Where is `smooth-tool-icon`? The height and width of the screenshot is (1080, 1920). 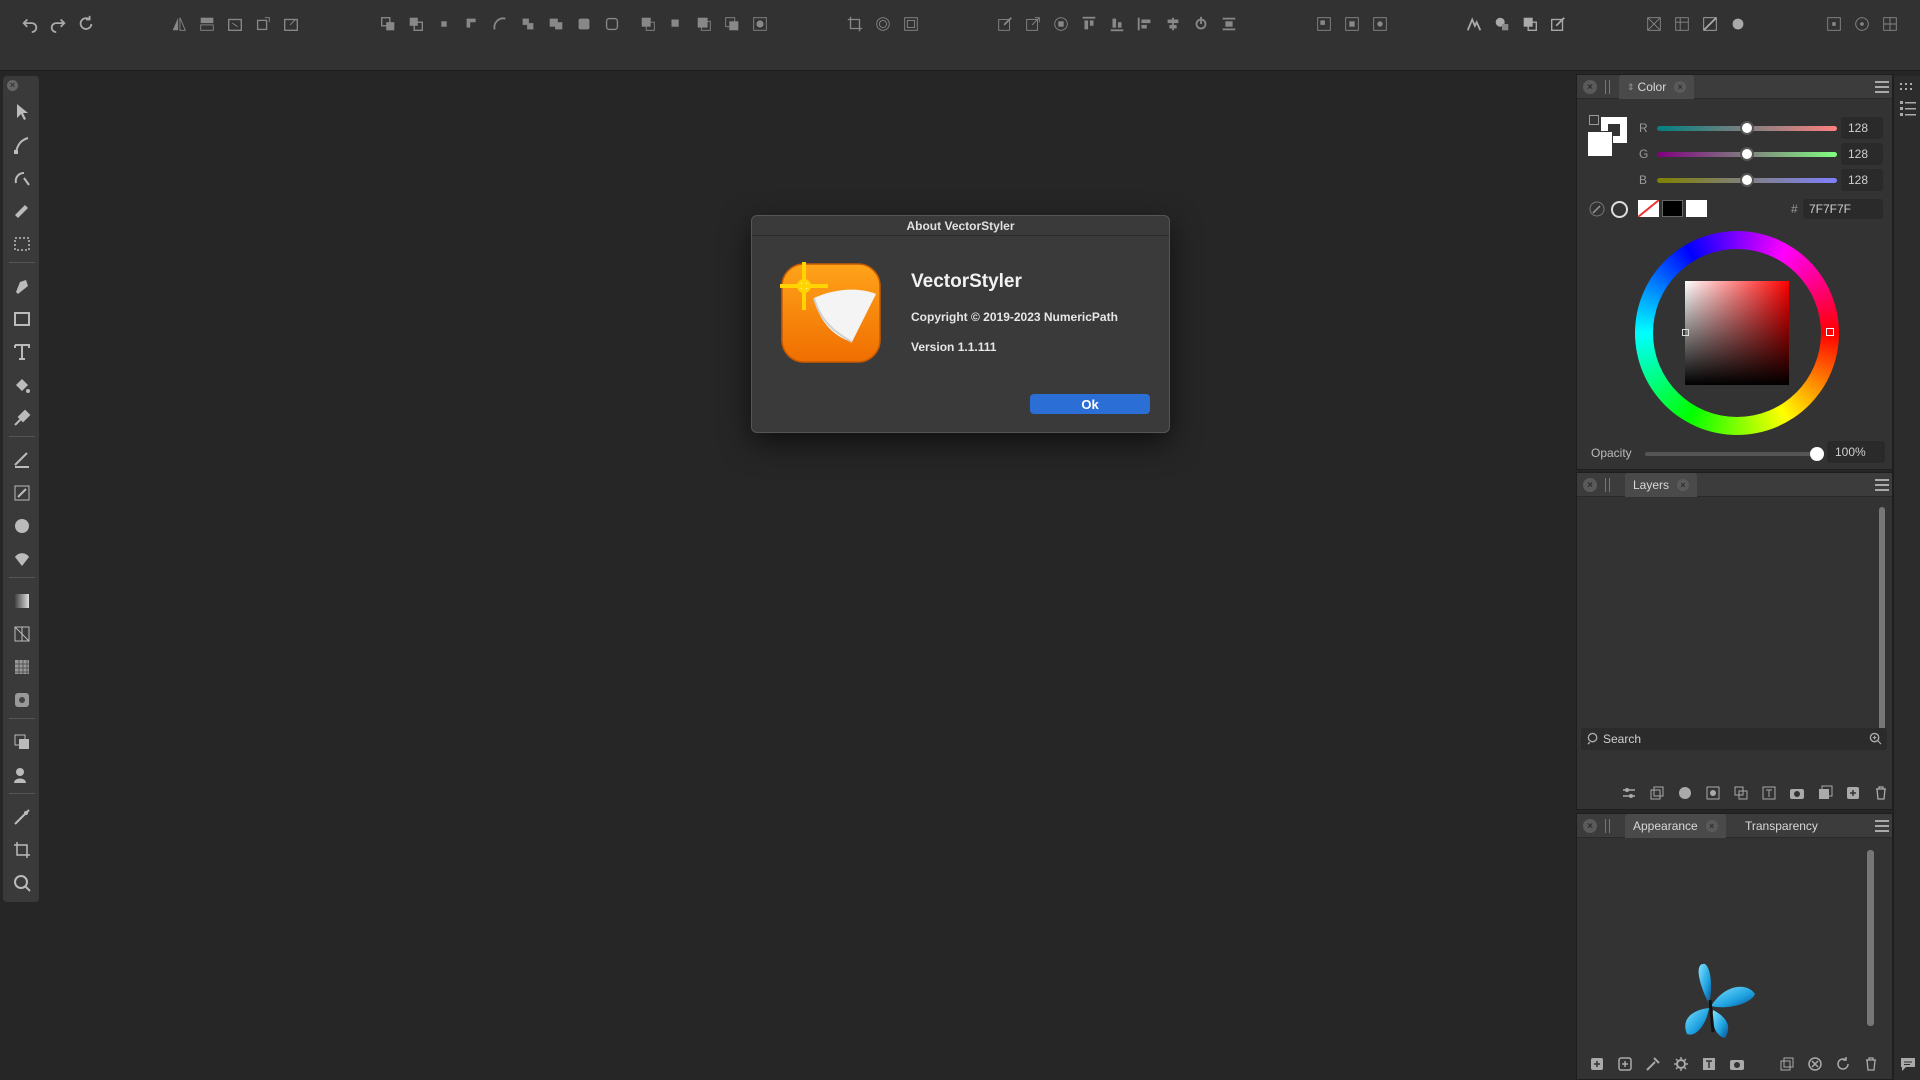 smooth-tool-icon is located at coordinates (22, 178).